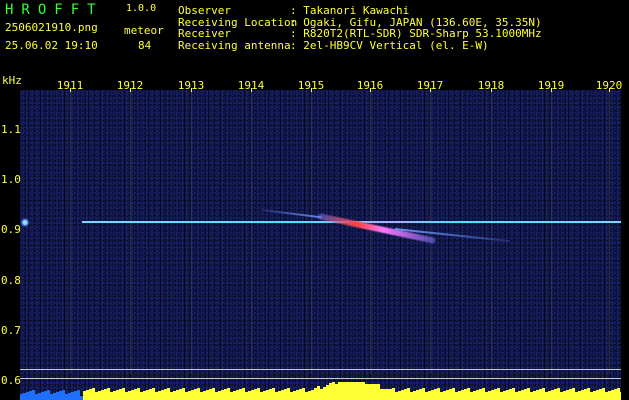 The image size is (629, 400). Describe the element at coordinates (251, 231) in the screenshot. I see `gridline-1914` at that location.